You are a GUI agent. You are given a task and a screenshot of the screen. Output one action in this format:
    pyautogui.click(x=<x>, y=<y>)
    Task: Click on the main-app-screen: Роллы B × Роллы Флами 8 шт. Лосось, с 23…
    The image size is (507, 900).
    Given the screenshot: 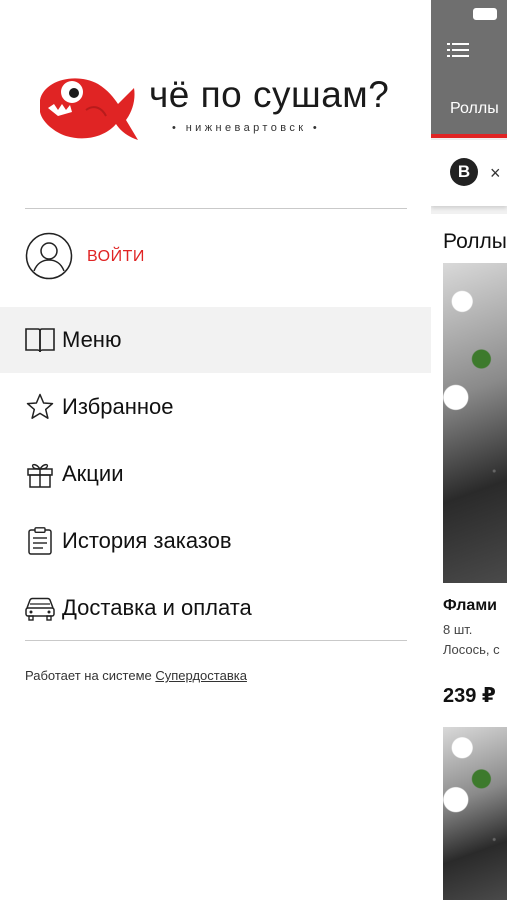 What is the action you would take?
    pyautogui.click(x=469, y=450)
    